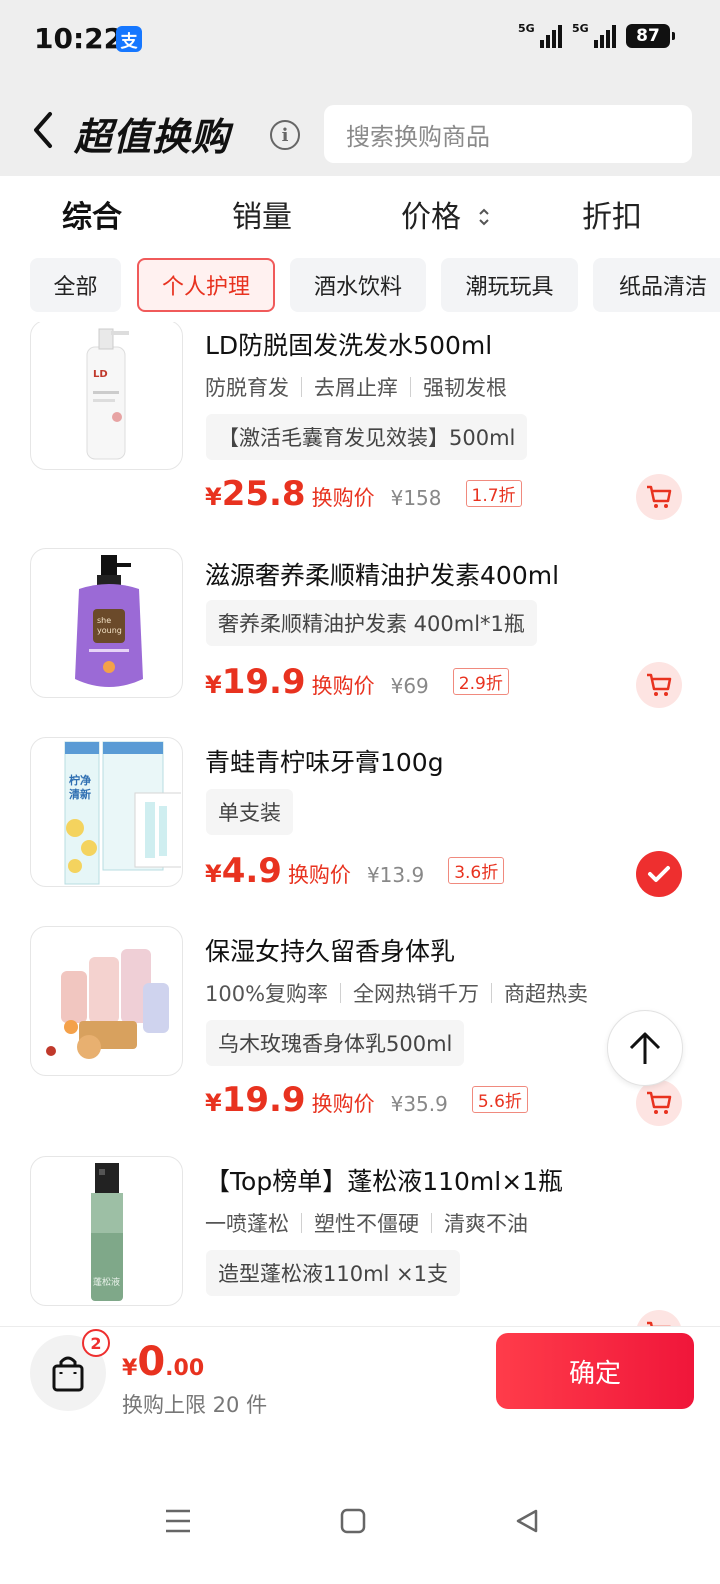  Describe the element at coordinates (486, 1224) in the screenshot. I see `product-tag: 清爽不油` at that location.